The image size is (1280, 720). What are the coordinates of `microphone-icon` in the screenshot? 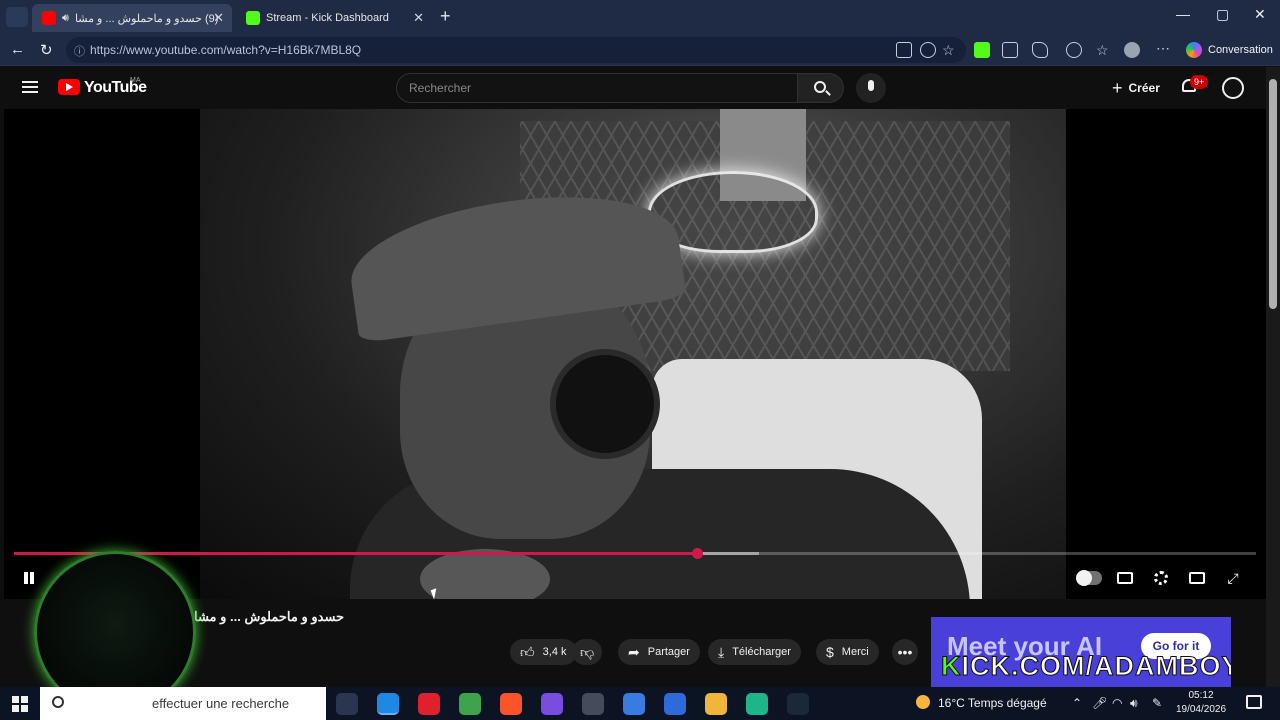 It's located at (871, 85).